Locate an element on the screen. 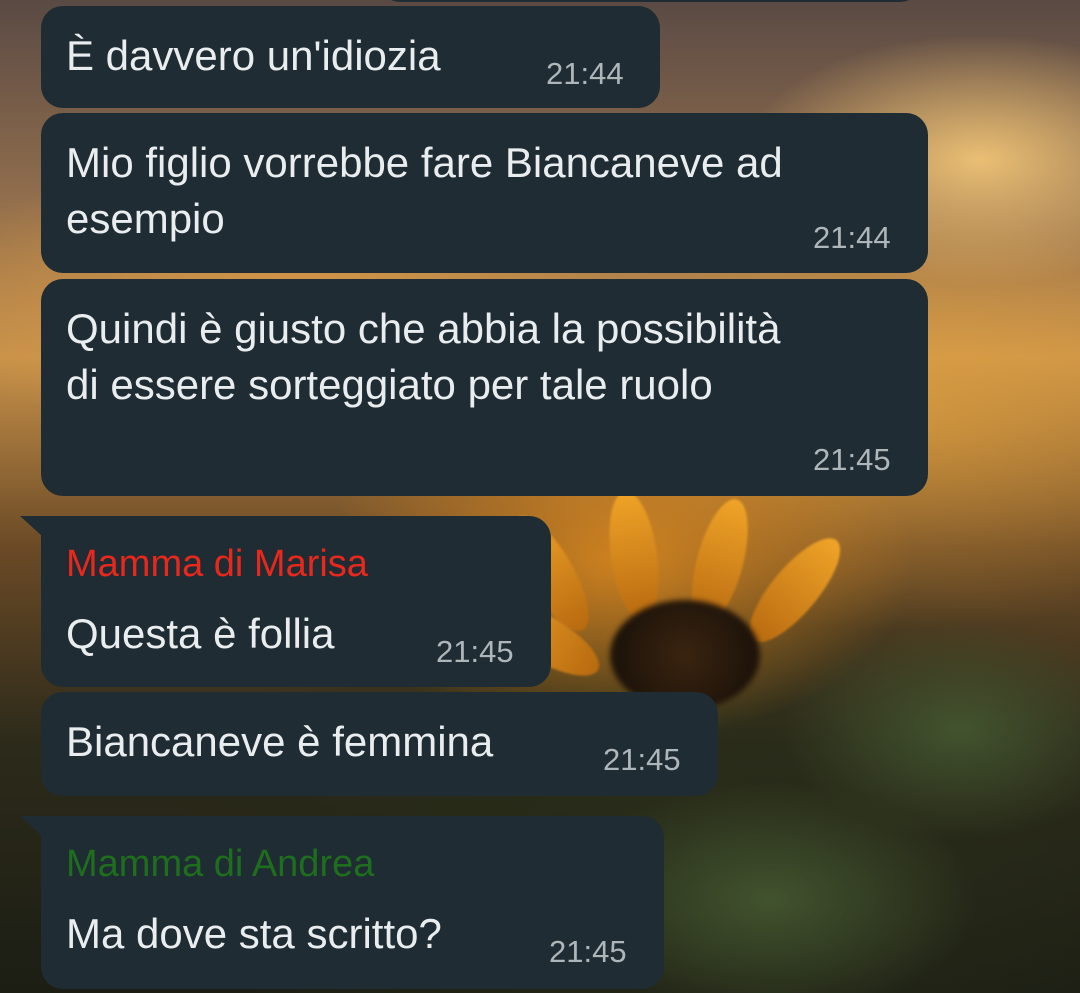 This screenshot has height=993, width=1080. message-text-line: esempio is located at coordinates (145, 218).